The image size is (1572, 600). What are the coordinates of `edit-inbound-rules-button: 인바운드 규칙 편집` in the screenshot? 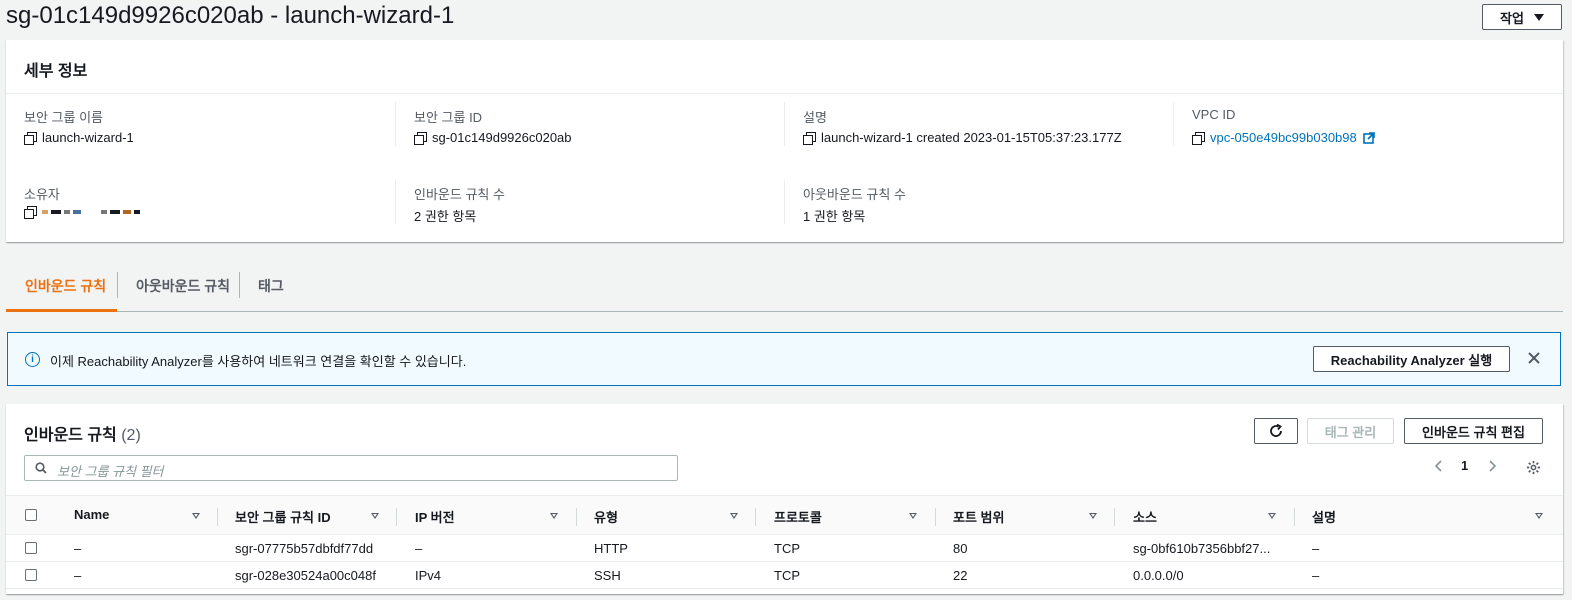 It's located at (1473, 431).